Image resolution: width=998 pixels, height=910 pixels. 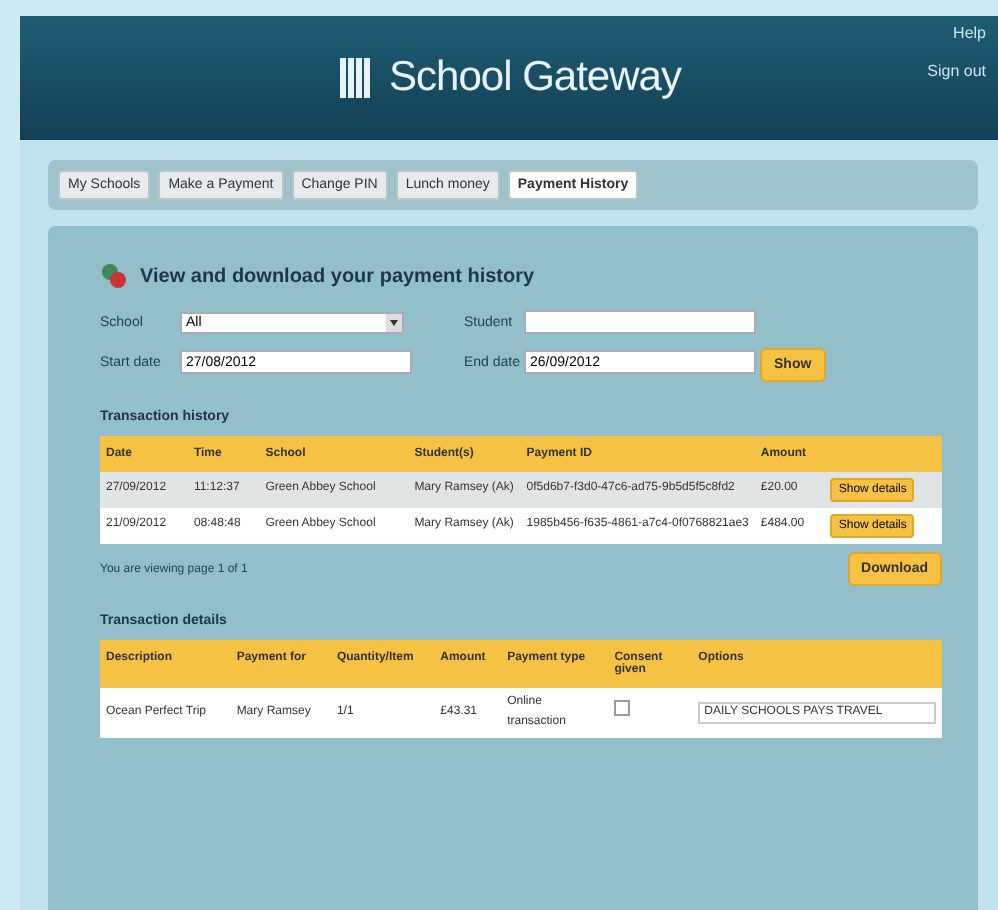 I want to click on header-link: Sign out, so click(x=956, y=71).